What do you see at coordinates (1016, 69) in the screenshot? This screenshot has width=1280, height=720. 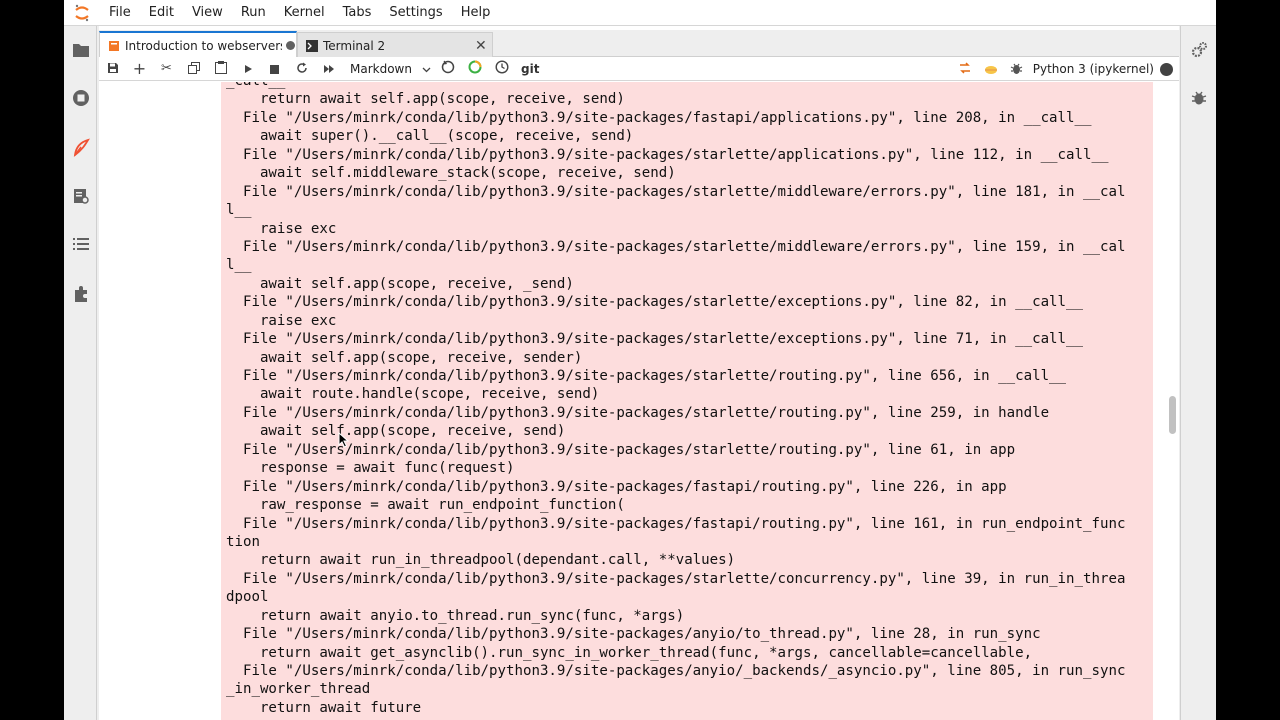 I see `debugger-icon` at bounding box center [1016, 69].